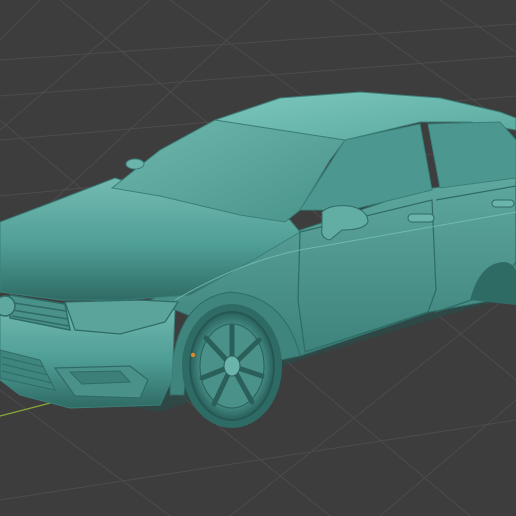 The height and width of the screenshot is (516, 516). Describe the element at coordinates (135, 164) in the screenshot. I see `washer-nozzle` at that location.